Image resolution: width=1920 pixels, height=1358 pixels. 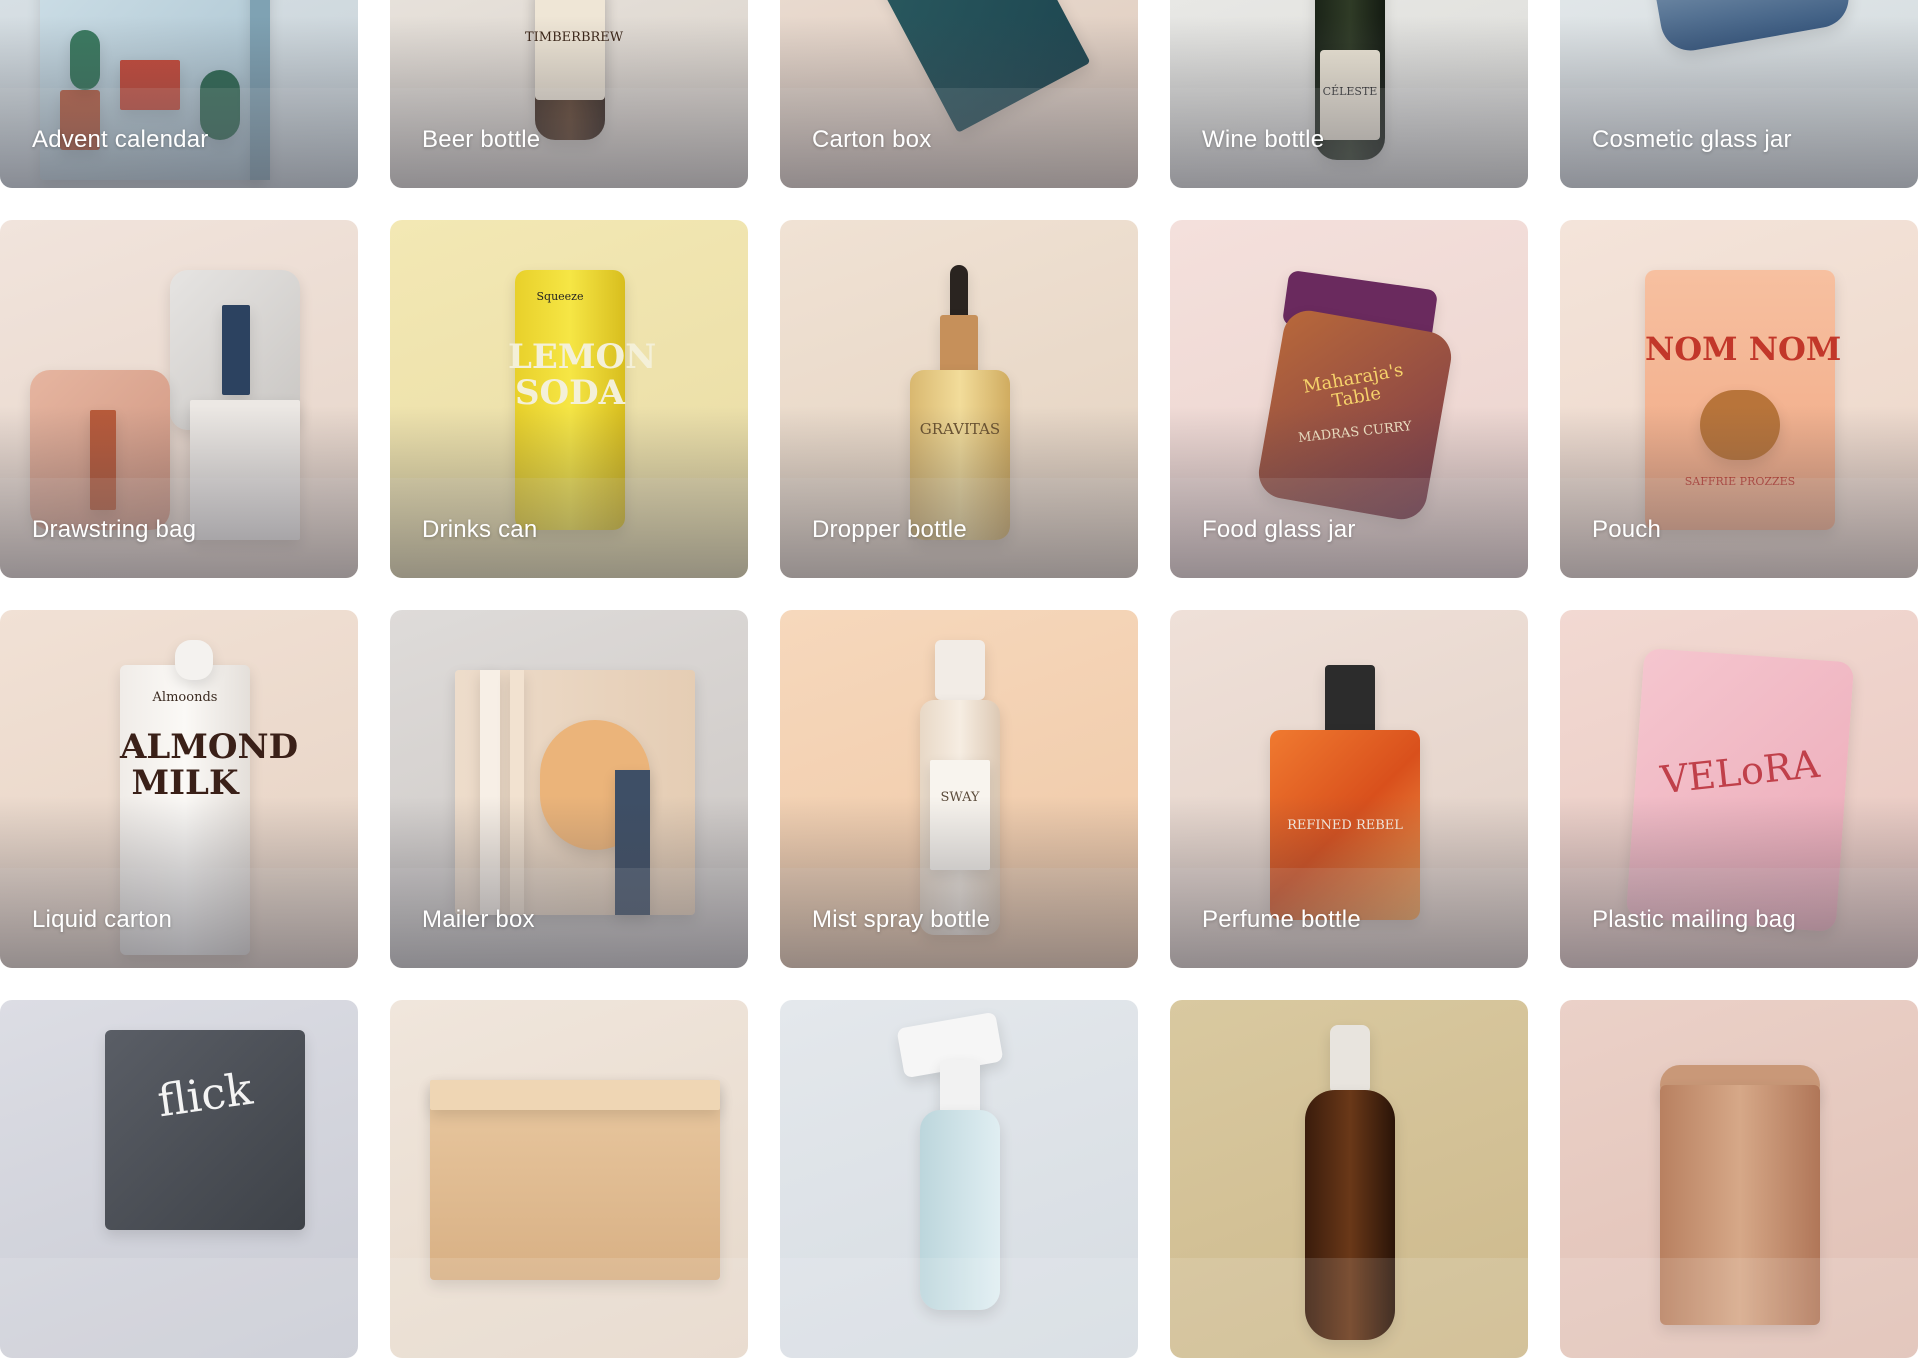 I want to click on card-dropper-bottle: GRAVITASDropper bottle, so click(x=959, y=399).